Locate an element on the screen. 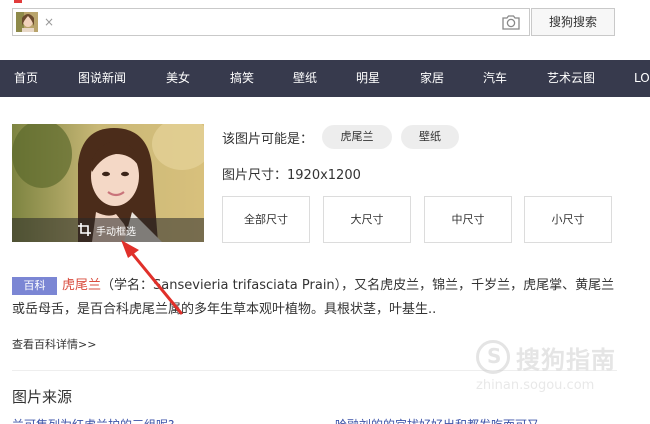 The image size is (650, 424). logo-fragment is located at coordinates (18, 1).